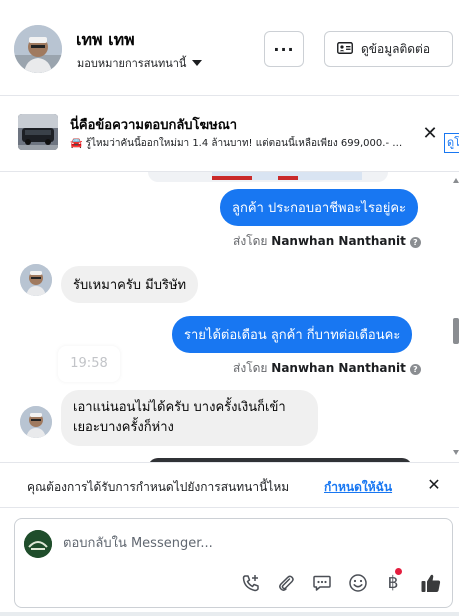  Describe the element at coordinates (229, 614) in the screenshot. I see `window-bottom-edge` at that location.